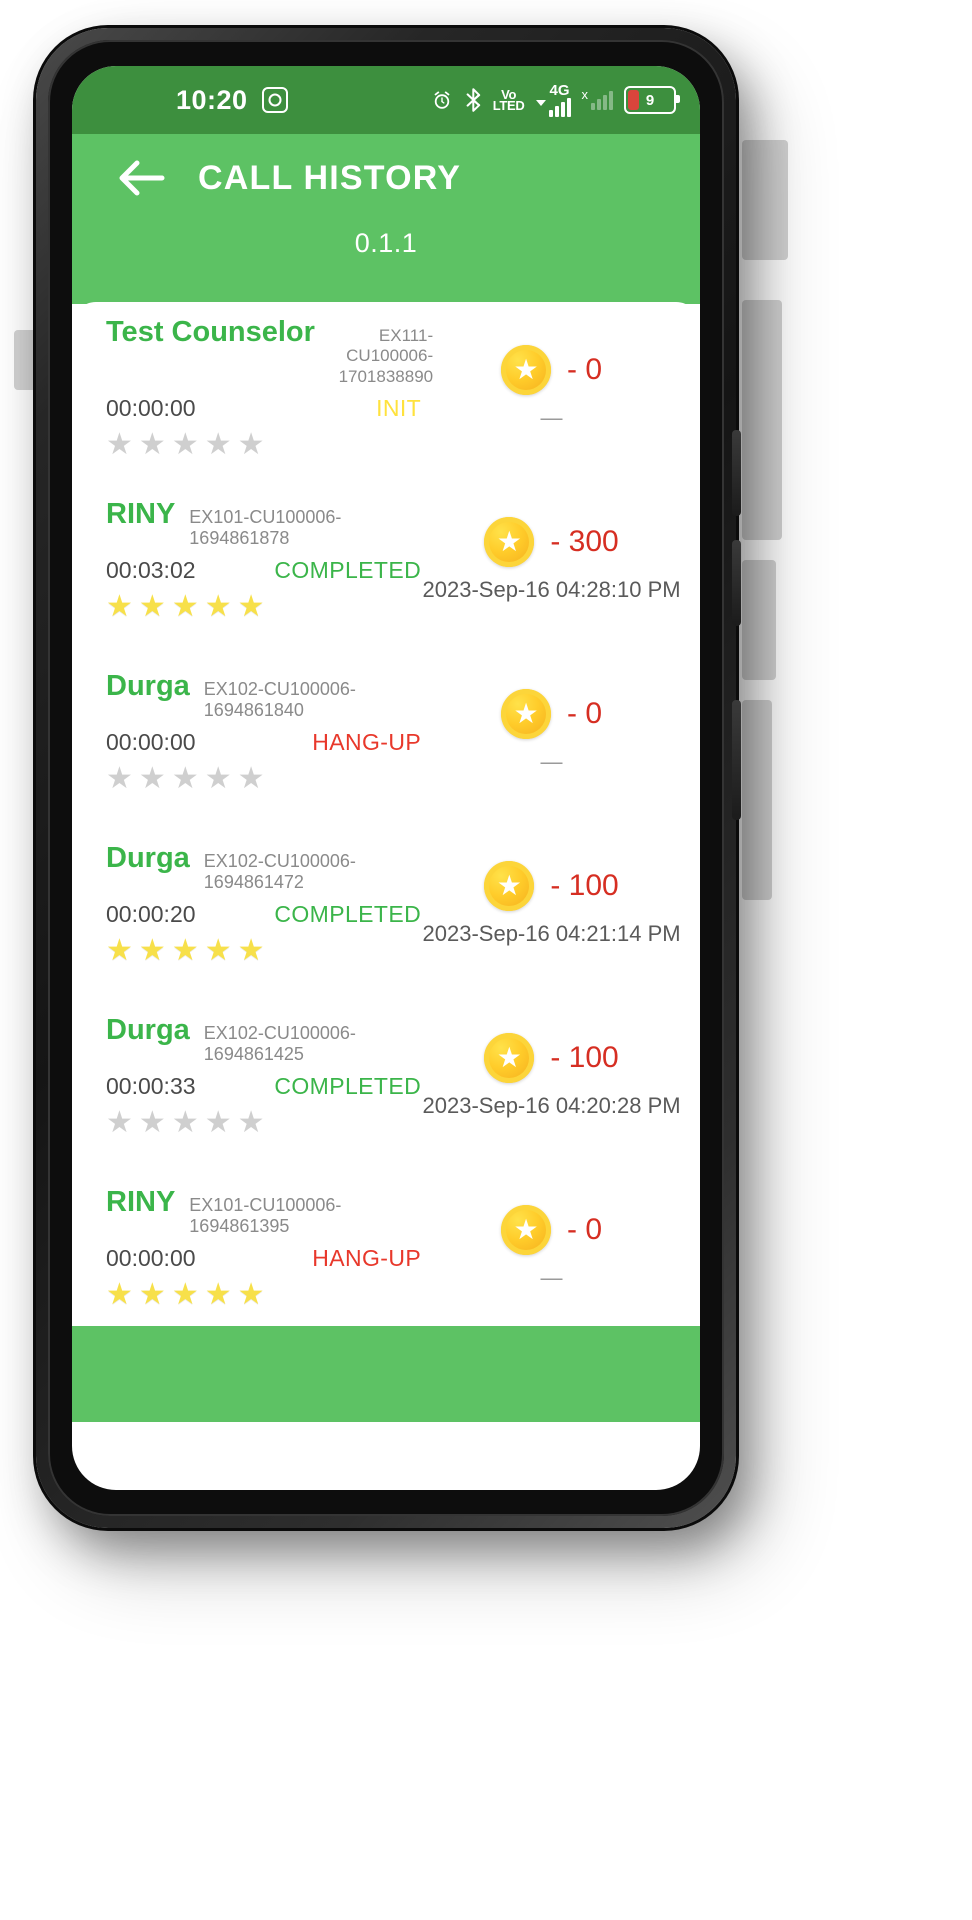 The width and height of the screenshot is (972, 1920). Describe the element at coordinates (551, 542) in the screenshot. I see `coin-amount-line: ★ - 300` at that location.